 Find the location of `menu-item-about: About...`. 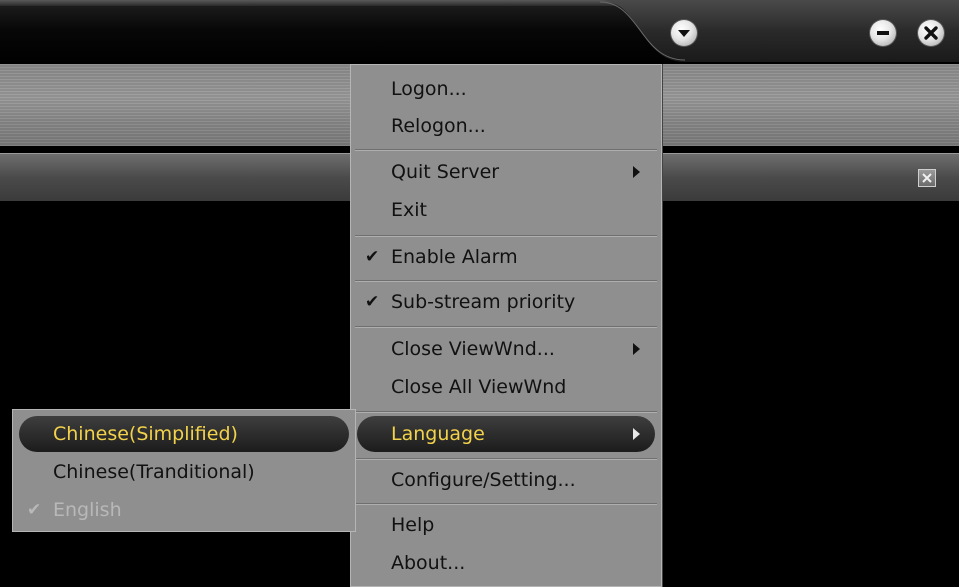

menu-item-about: About... is located at coordinates (506, 563).